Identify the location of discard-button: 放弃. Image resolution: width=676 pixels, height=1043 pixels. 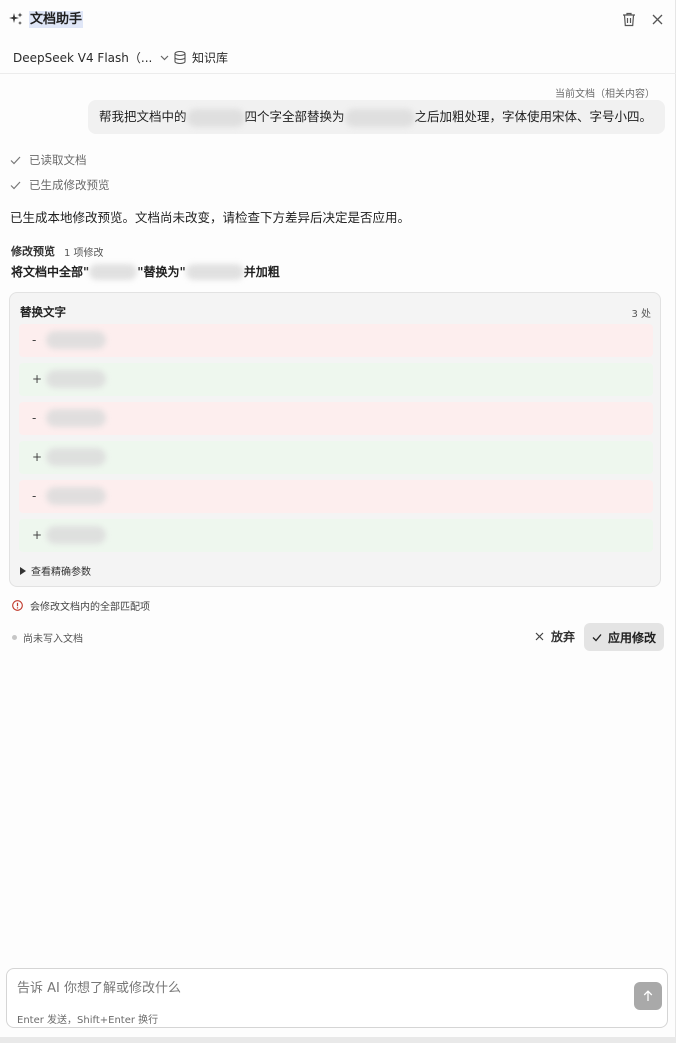
(555, 636).